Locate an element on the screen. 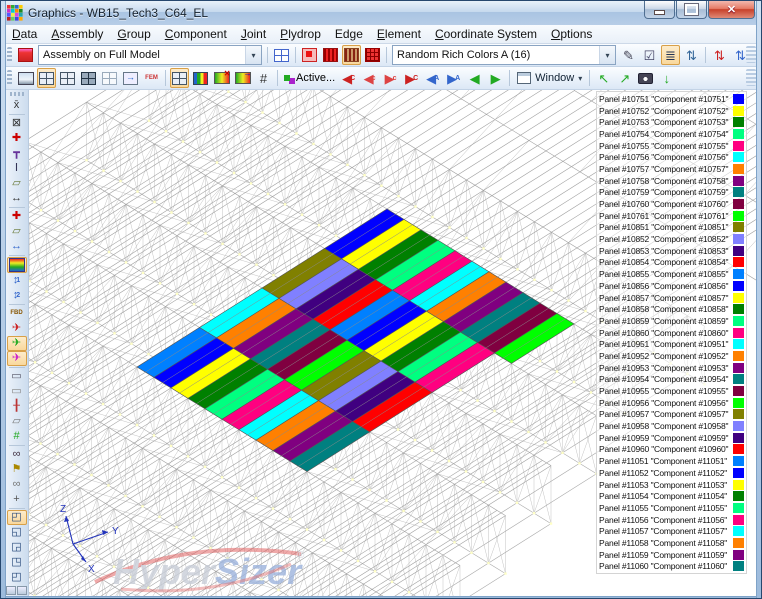 The image size is (762, 599). legend-row: Panel #10951 "Component #10951" is located at coordinates (671, 344).